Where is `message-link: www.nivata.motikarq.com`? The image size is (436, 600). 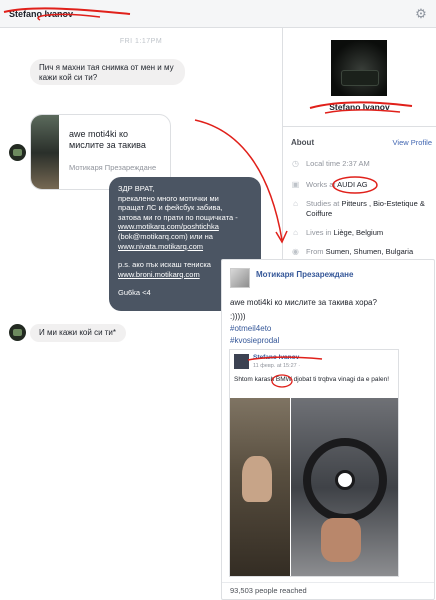 message-link: www.nivata.motikarq.com is located at coordinates (185, 247).